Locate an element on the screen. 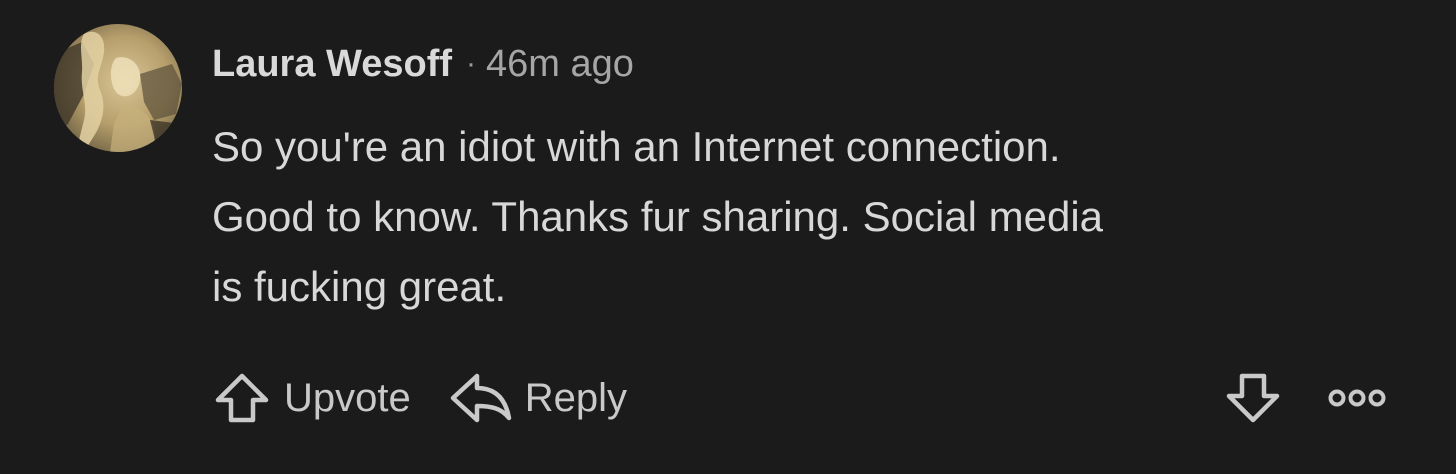 Image resolution: width=1456 pixels, height=474 pixels. upvote-button: Upvote is located at coordinates (311, 398).